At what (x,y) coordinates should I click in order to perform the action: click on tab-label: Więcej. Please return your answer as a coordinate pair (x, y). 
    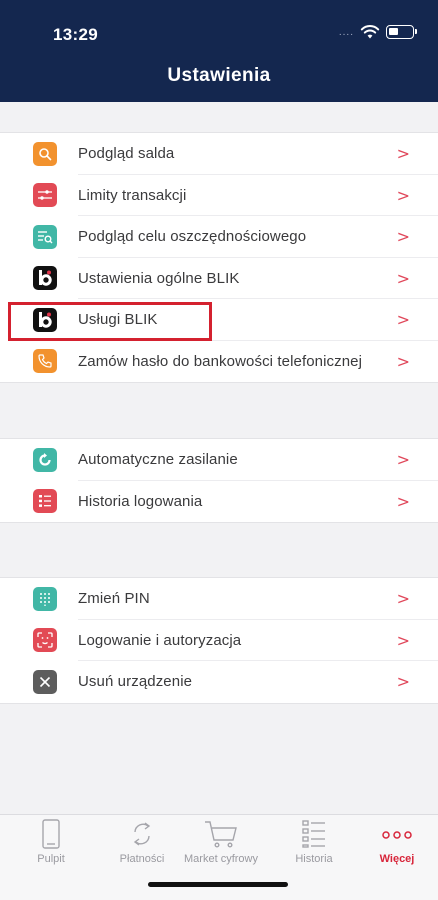
    Looking at the image, I should click on (397, 859).